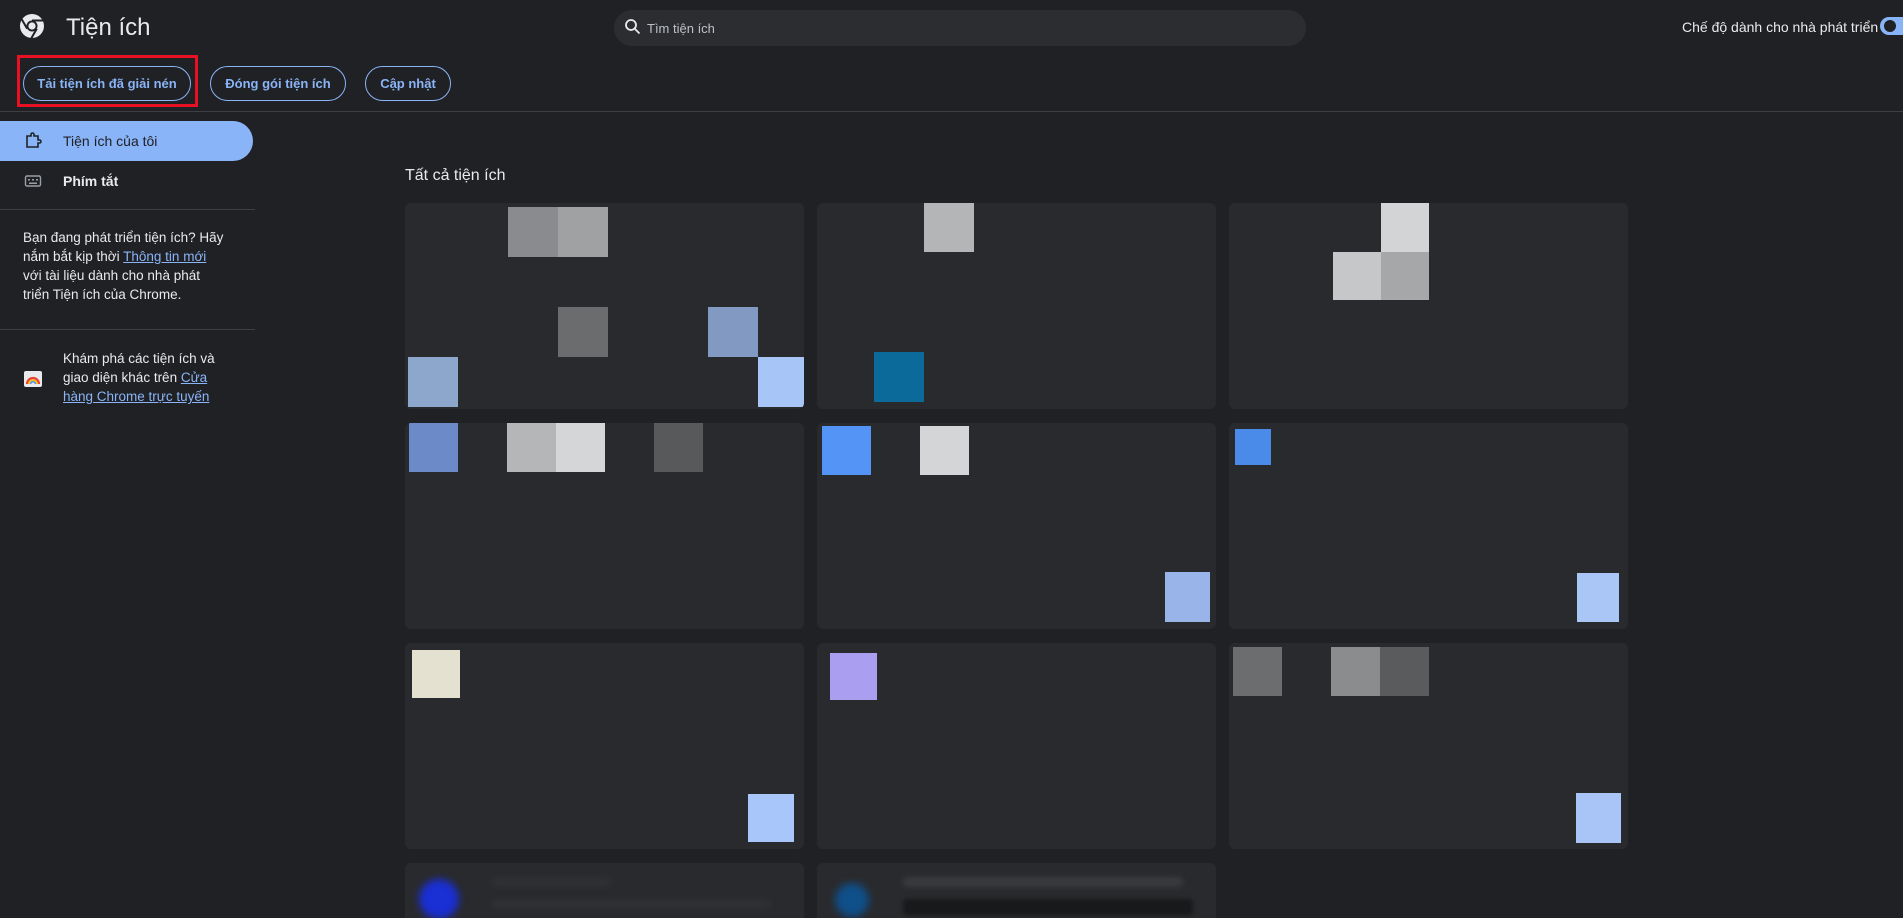 The width and height of the screenshot is (1903, 918). What do you see at coordinates (33, 181) in the screenshot?
I see `keyboard-icon` at bounding box center [33, 181].